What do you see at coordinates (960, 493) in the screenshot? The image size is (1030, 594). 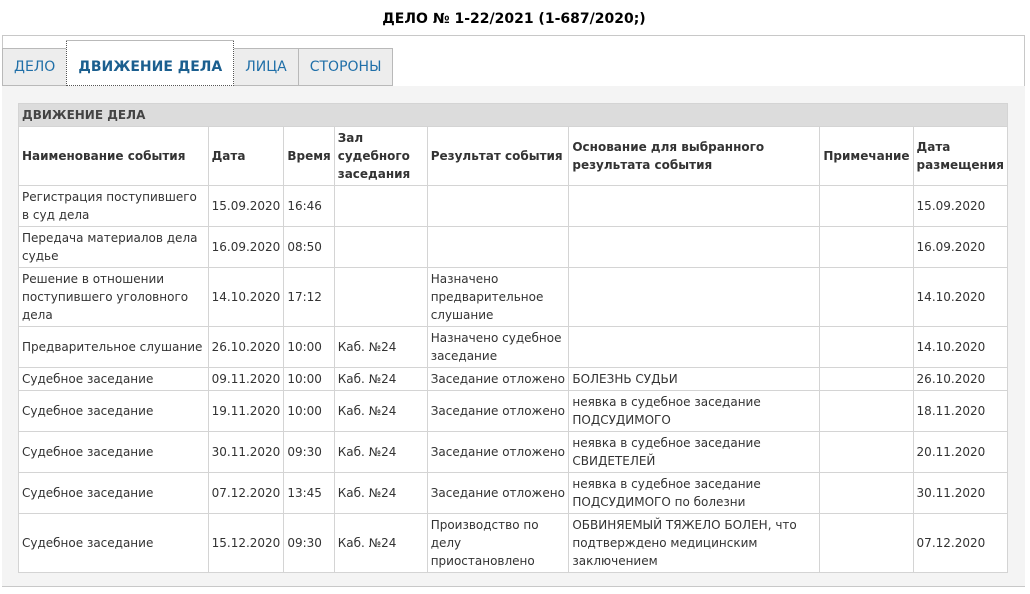 I see `cell-publish-date: 30.11.2020` at bounding box center [960, 493].